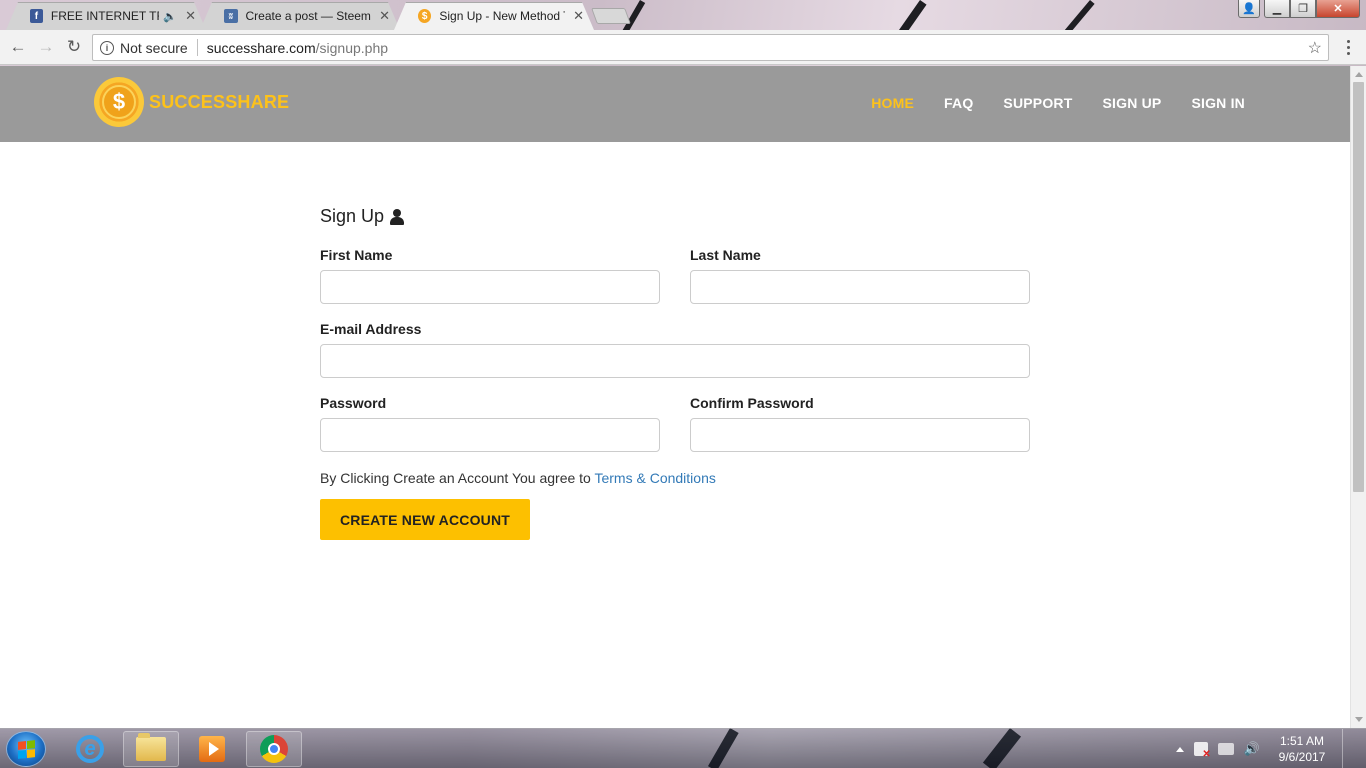  I want to click on window-controls: 👤 ▁ ❐ ✕, so click(1299, 9).